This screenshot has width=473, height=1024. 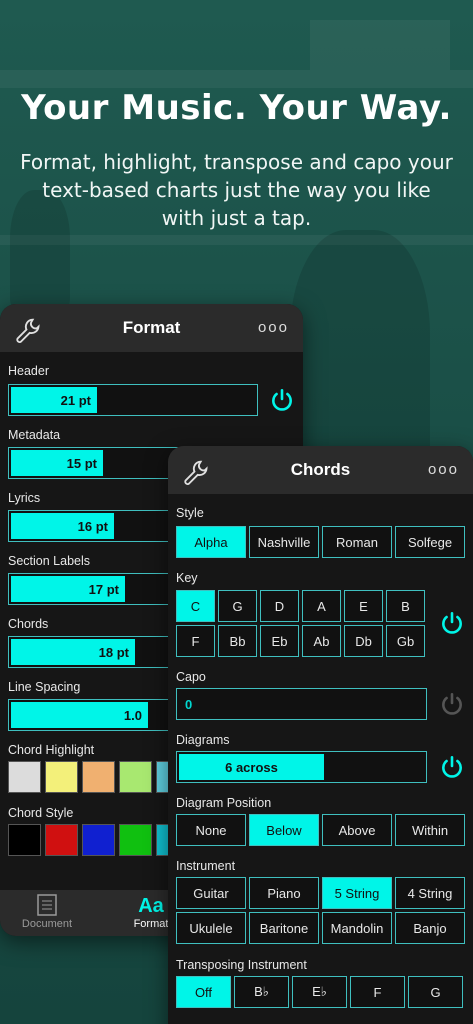 I want to click on key-option-3: A, so click(x=321, y=606).